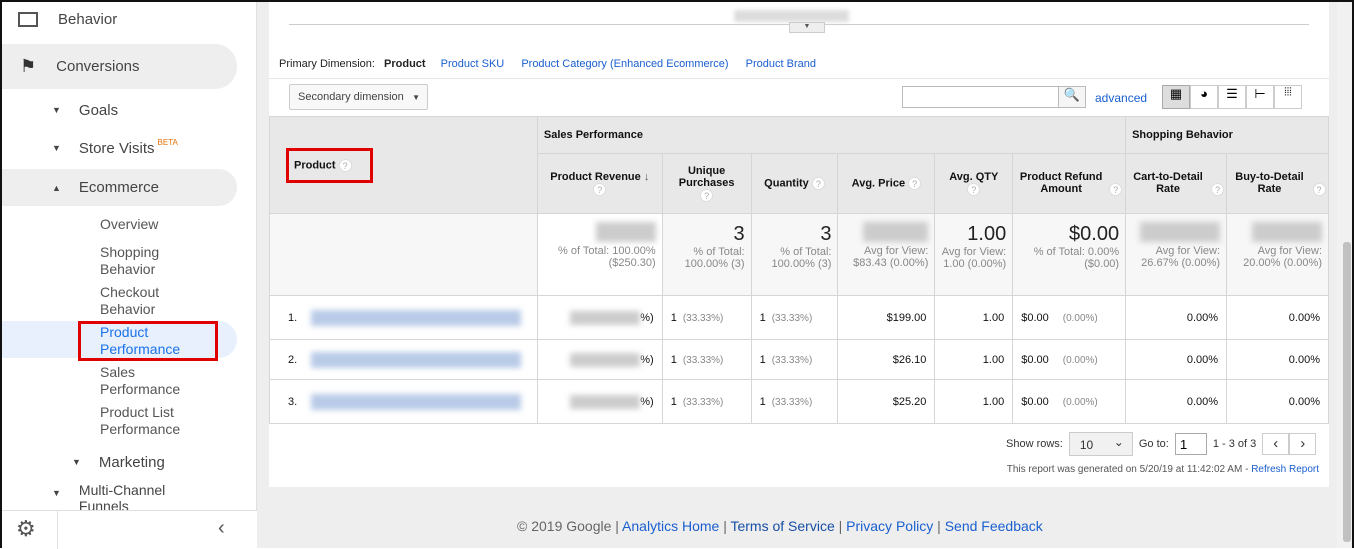 The image size is (1354, 549). Describe the element at coordinates (886, 254) in the screenshot. I see `total-avg-price: Avg for View: $83.43 (0.00%)` at that location.